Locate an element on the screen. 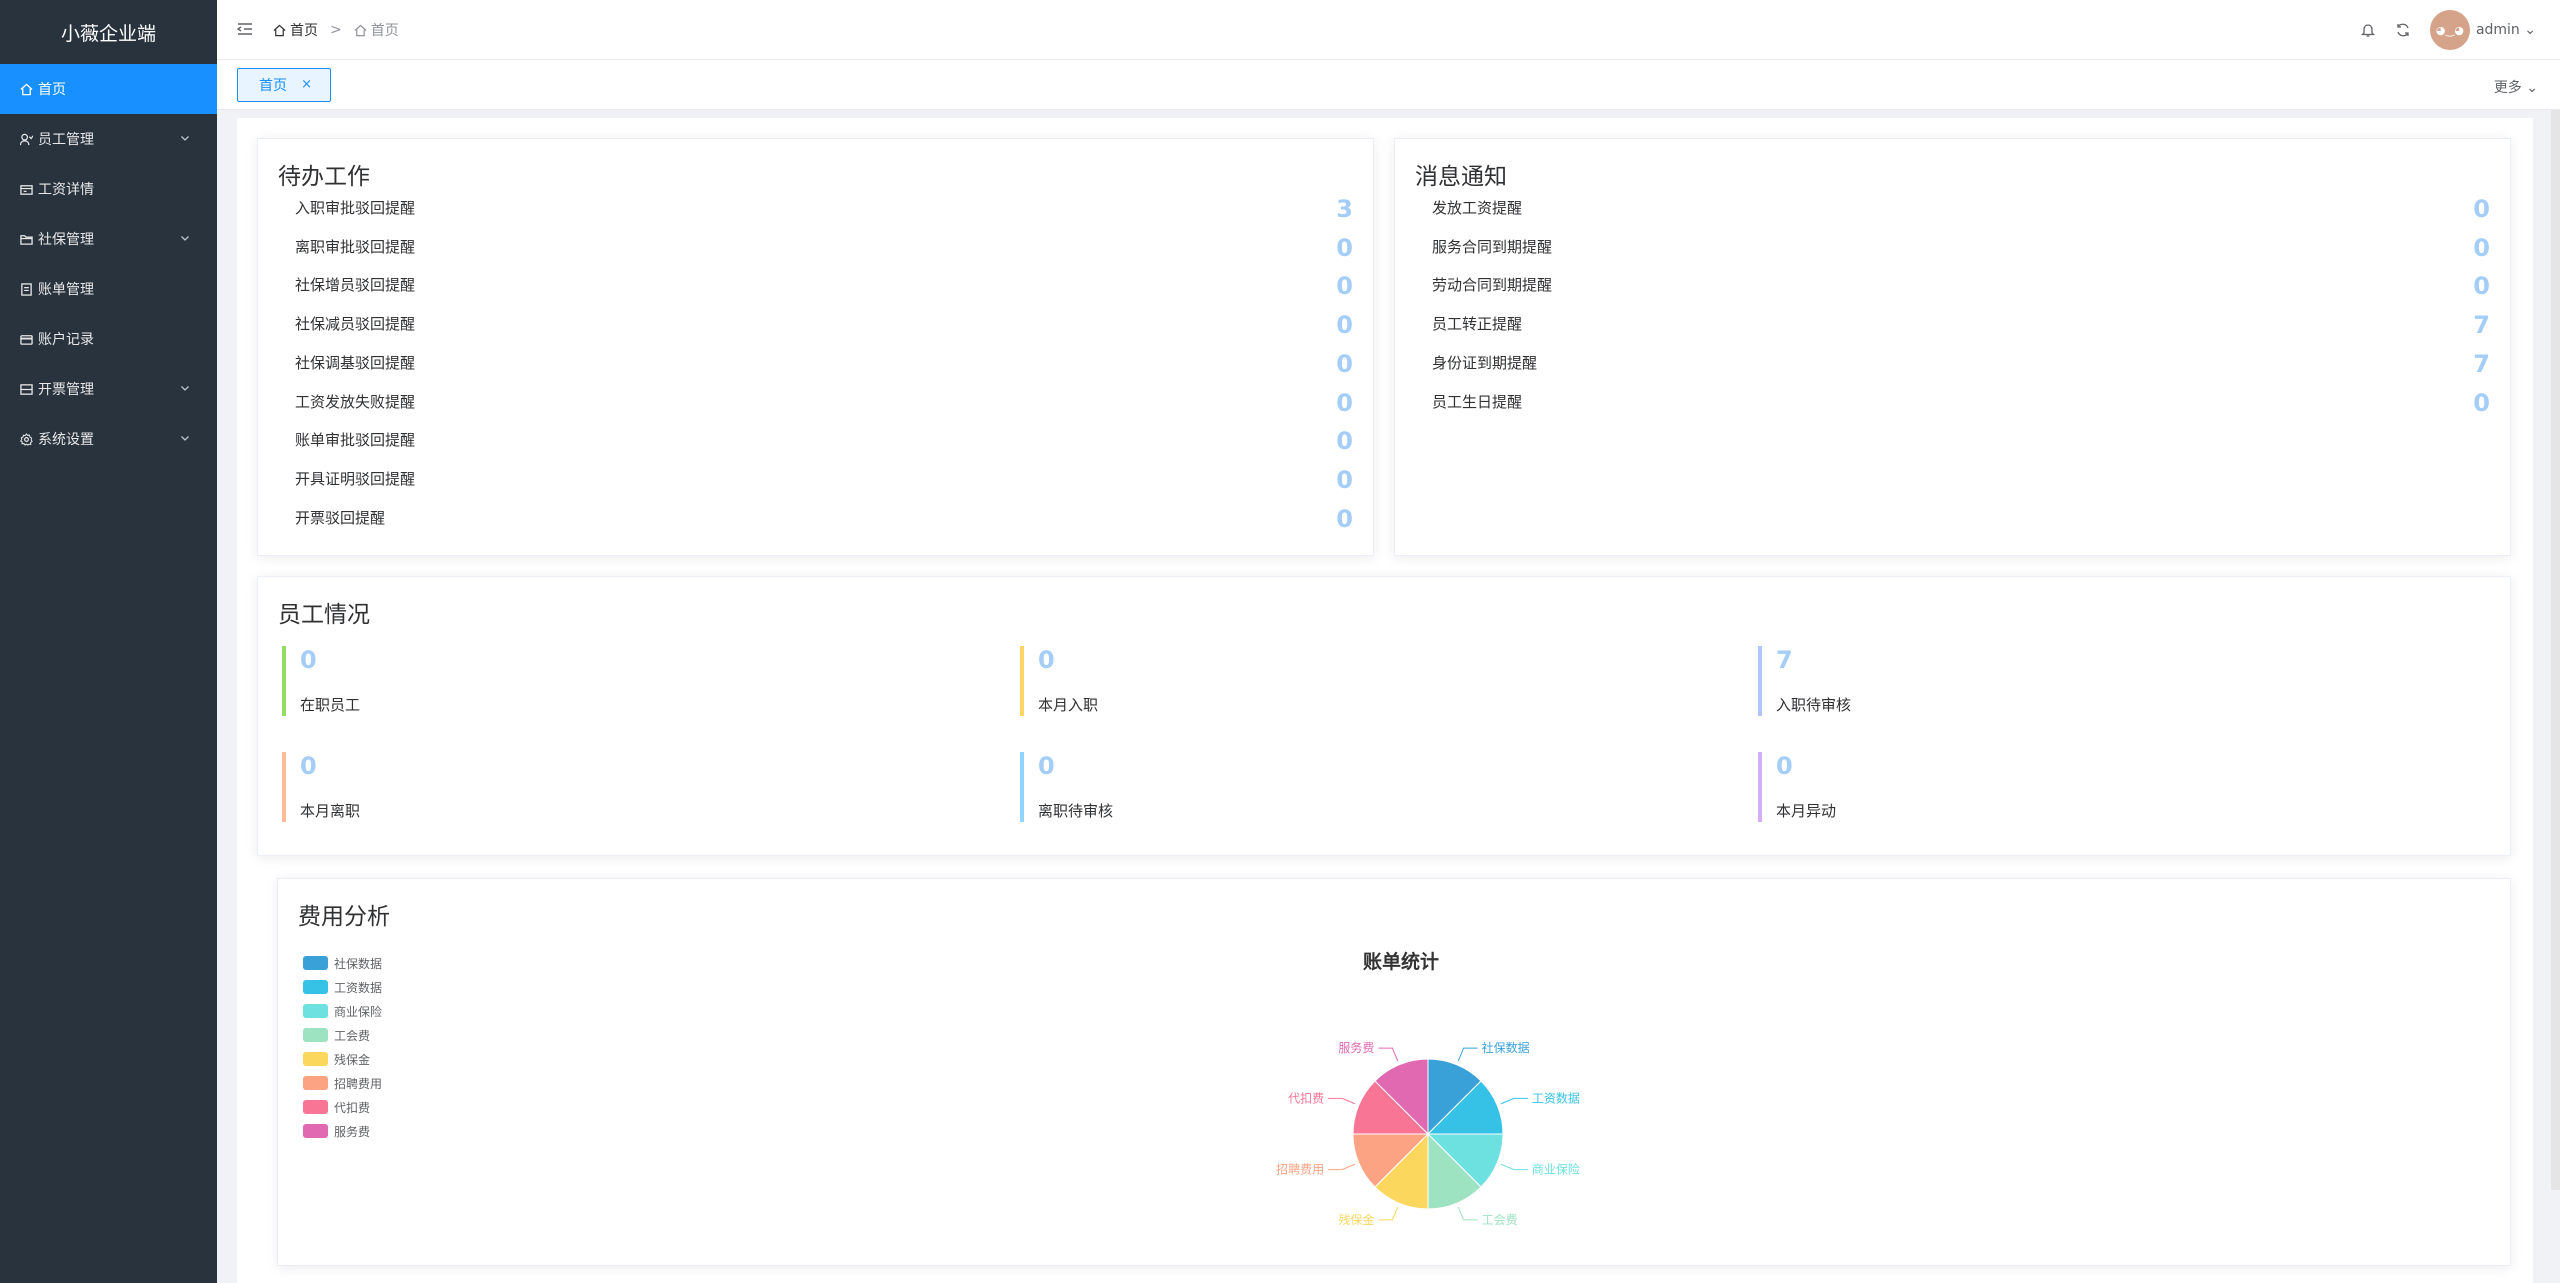 Image resolution: width=2560 pixels, height=1283 pixels. todo-row-label: 社保增员驳回提醒 is located at coordinates (355, 285).